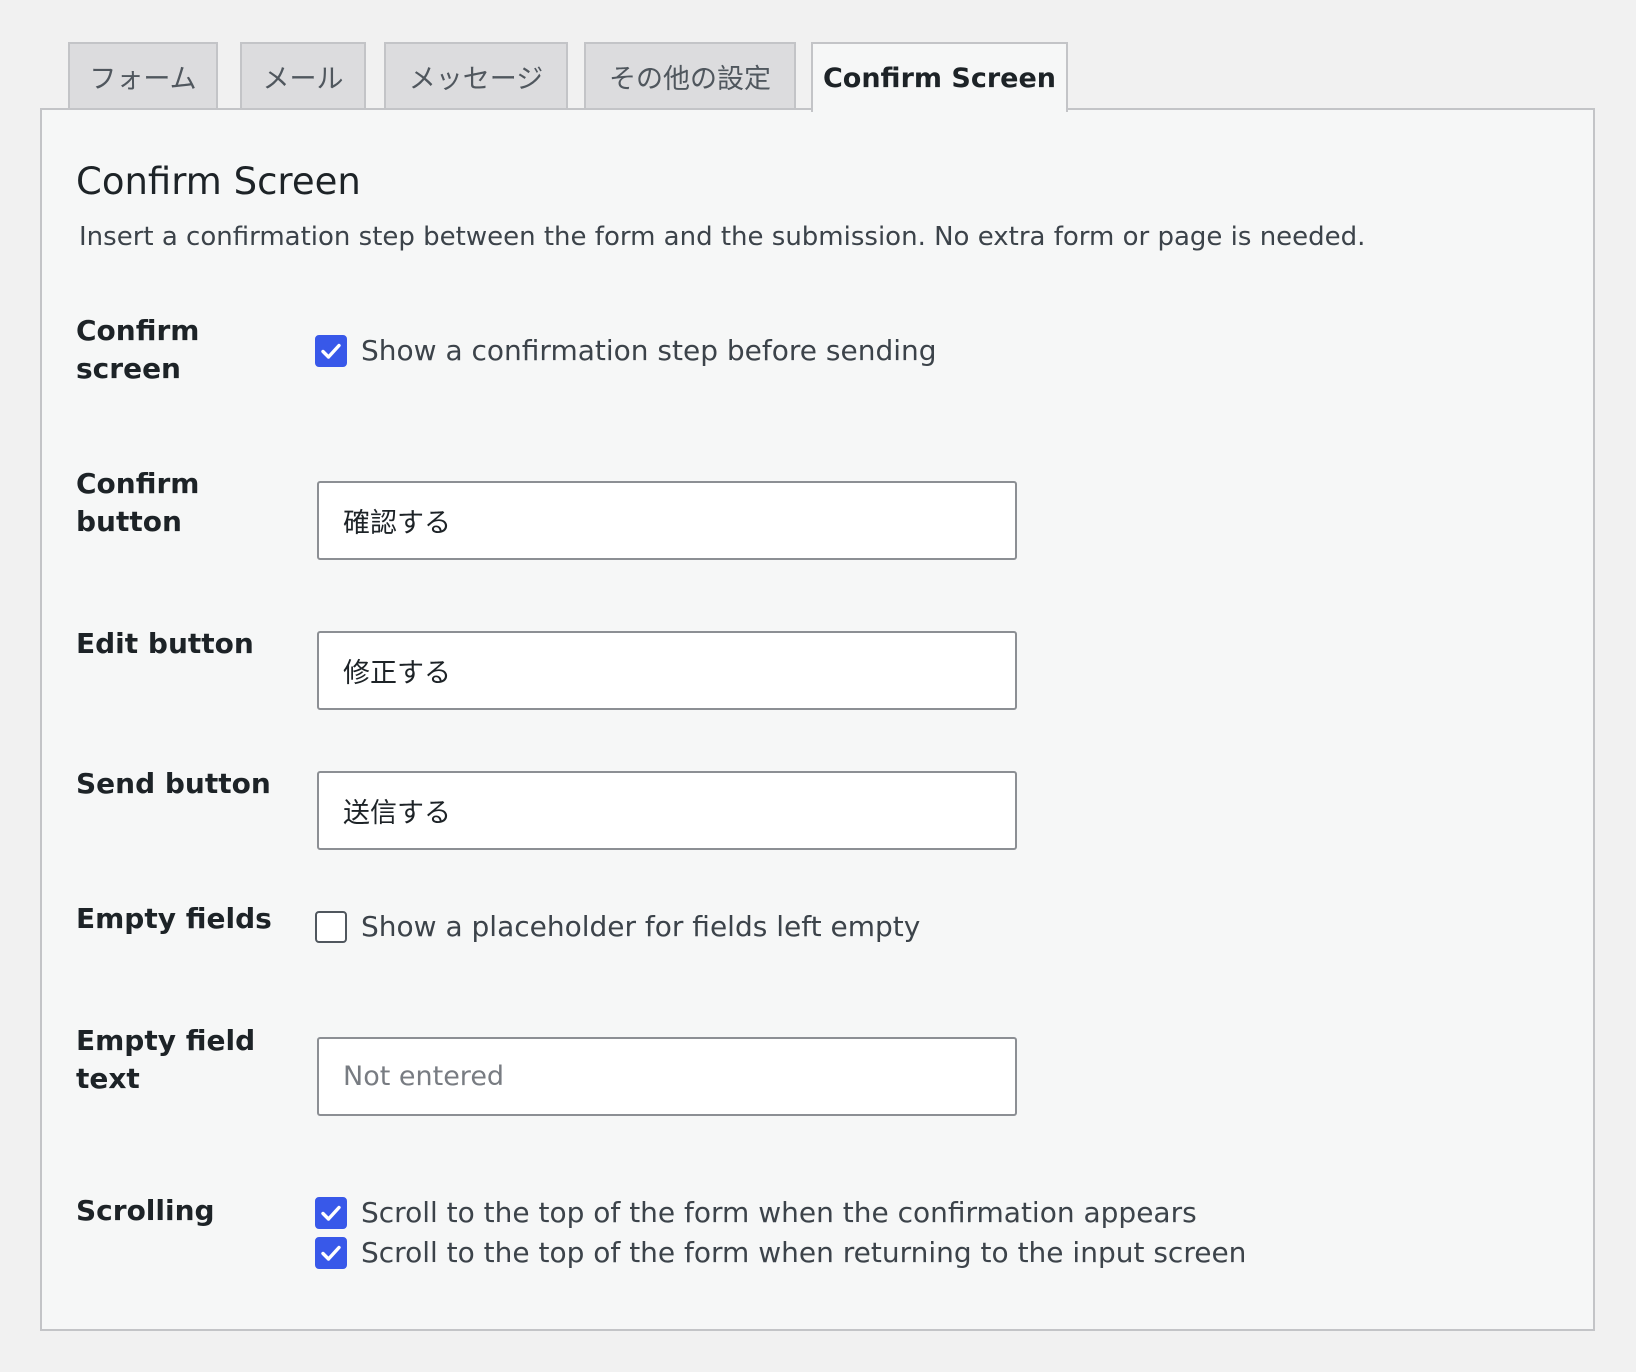 Image resolution: width=1636 pixels, height=1372 pixels. Describe the element at coordinates (690, 75) in the screenshot. I see `tab-other-settings: その他の設定` at that location.